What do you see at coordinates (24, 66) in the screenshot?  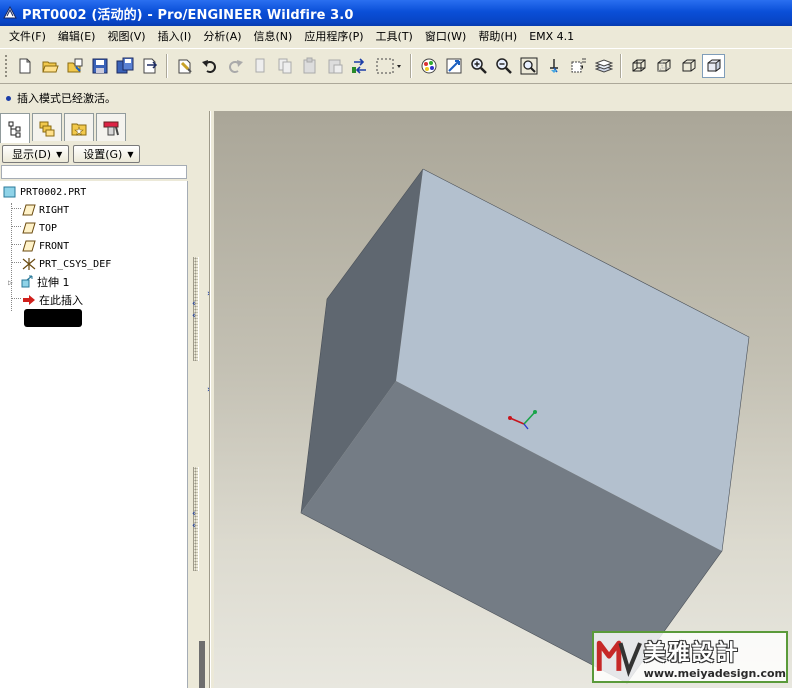 I see `new-icon` at bounding box center [24, 66].